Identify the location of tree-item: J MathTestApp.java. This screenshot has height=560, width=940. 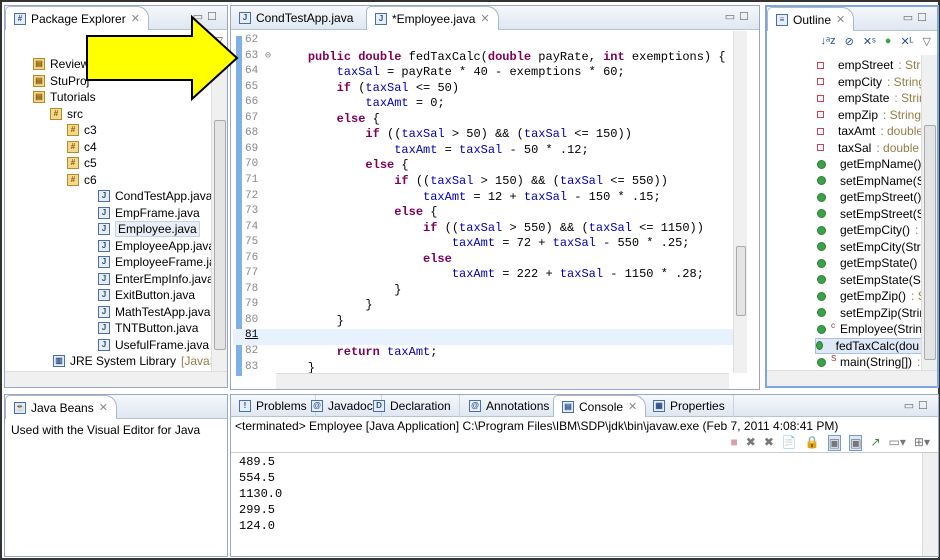
(154, 312).